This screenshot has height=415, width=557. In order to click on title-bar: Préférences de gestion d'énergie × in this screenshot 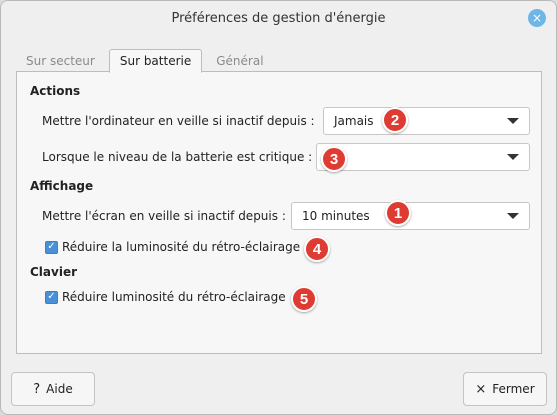, I will do `click(278, 18)`.